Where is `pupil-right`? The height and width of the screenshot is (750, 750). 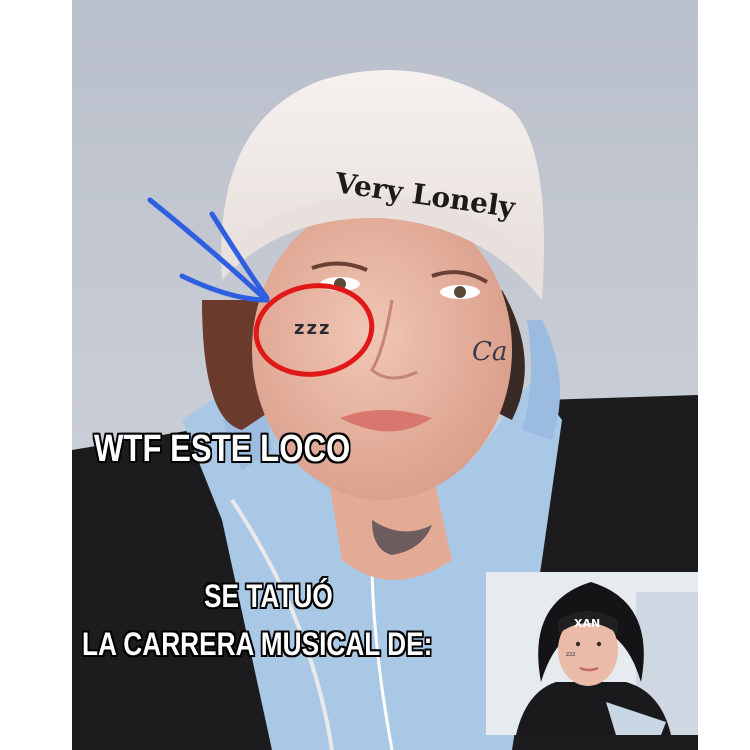 pupil-right is located at coordinates (460, 292).